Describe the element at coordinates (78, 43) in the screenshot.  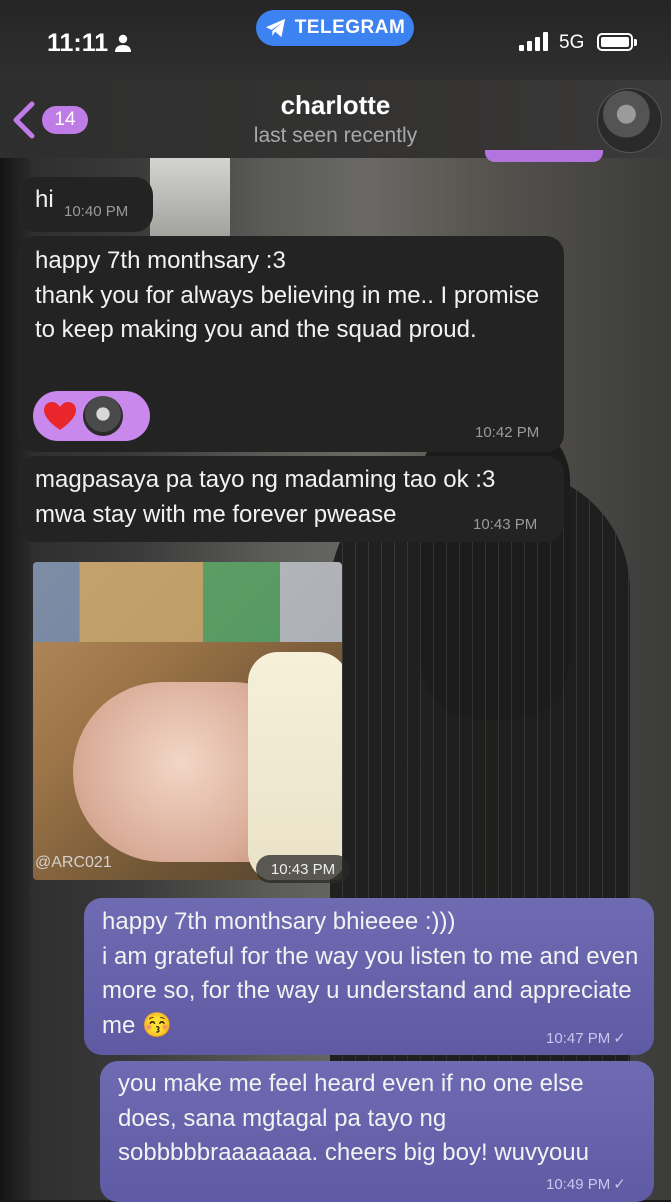
I see `status-time: 11:11` at that location.